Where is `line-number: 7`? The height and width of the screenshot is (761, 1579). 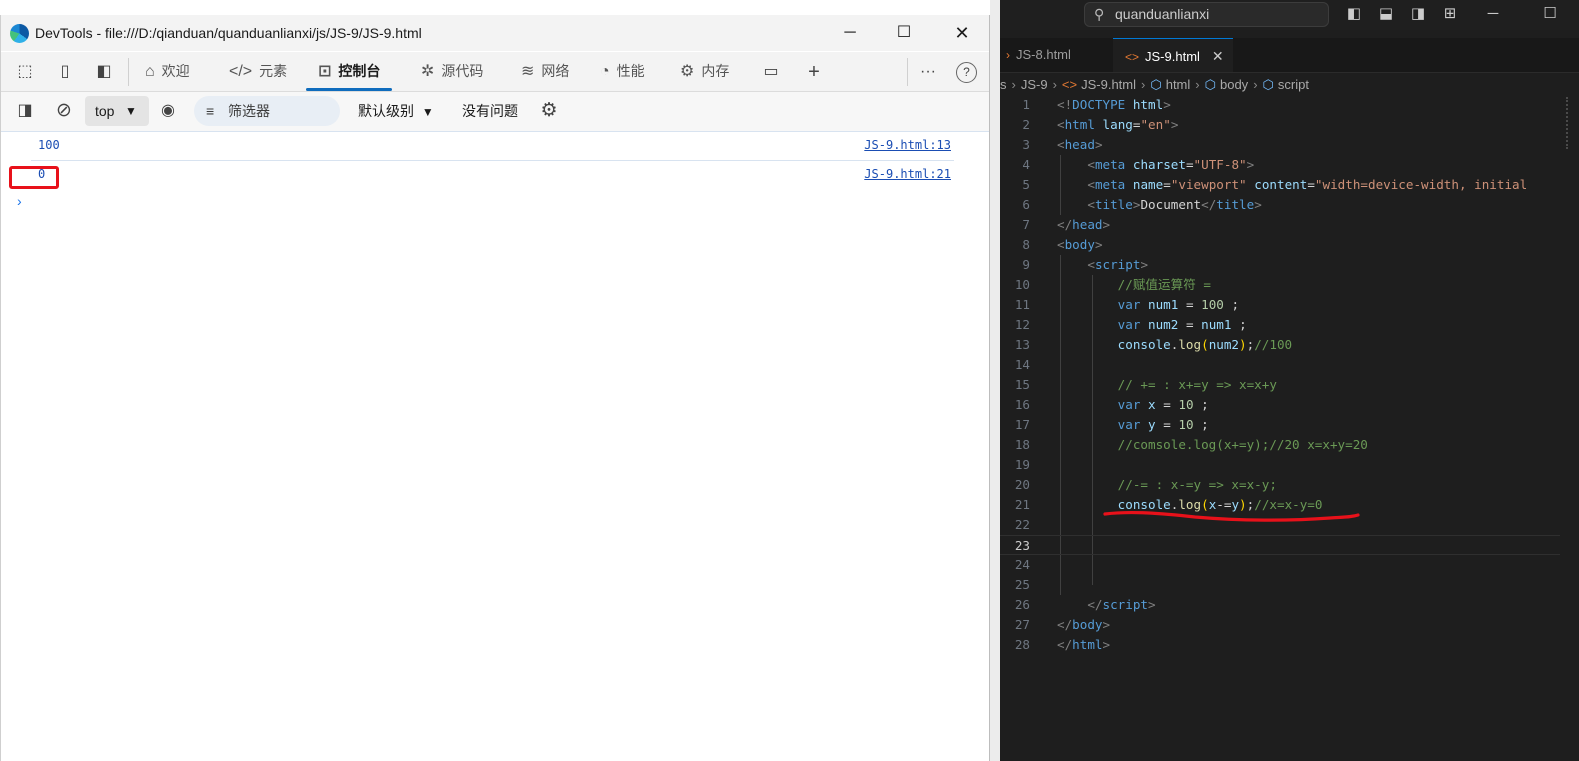
line-number: 7 is located at coordinates (1026, 224).